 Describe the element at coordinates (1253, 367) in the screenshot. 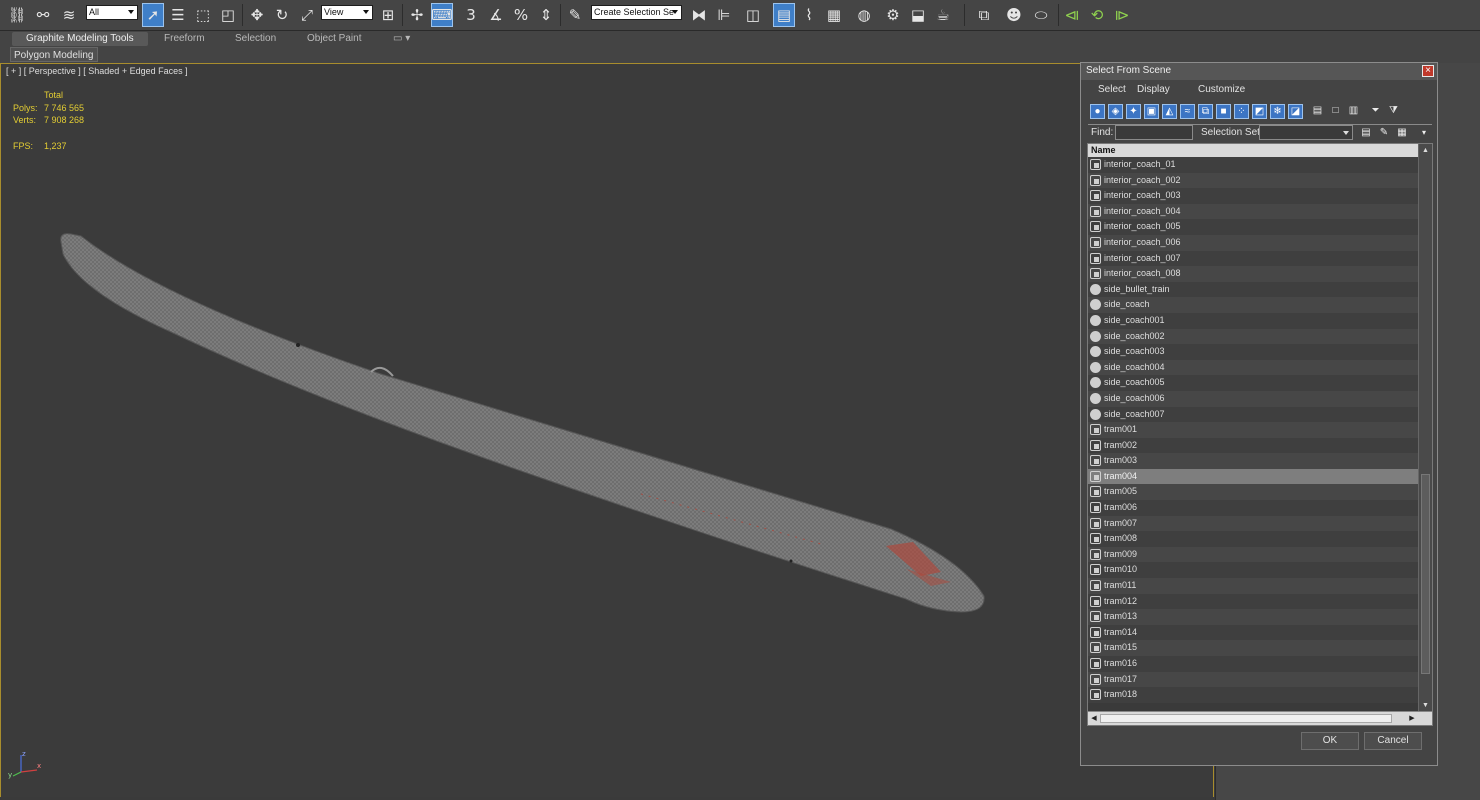

I see `list-item: side_coach004` at that location.